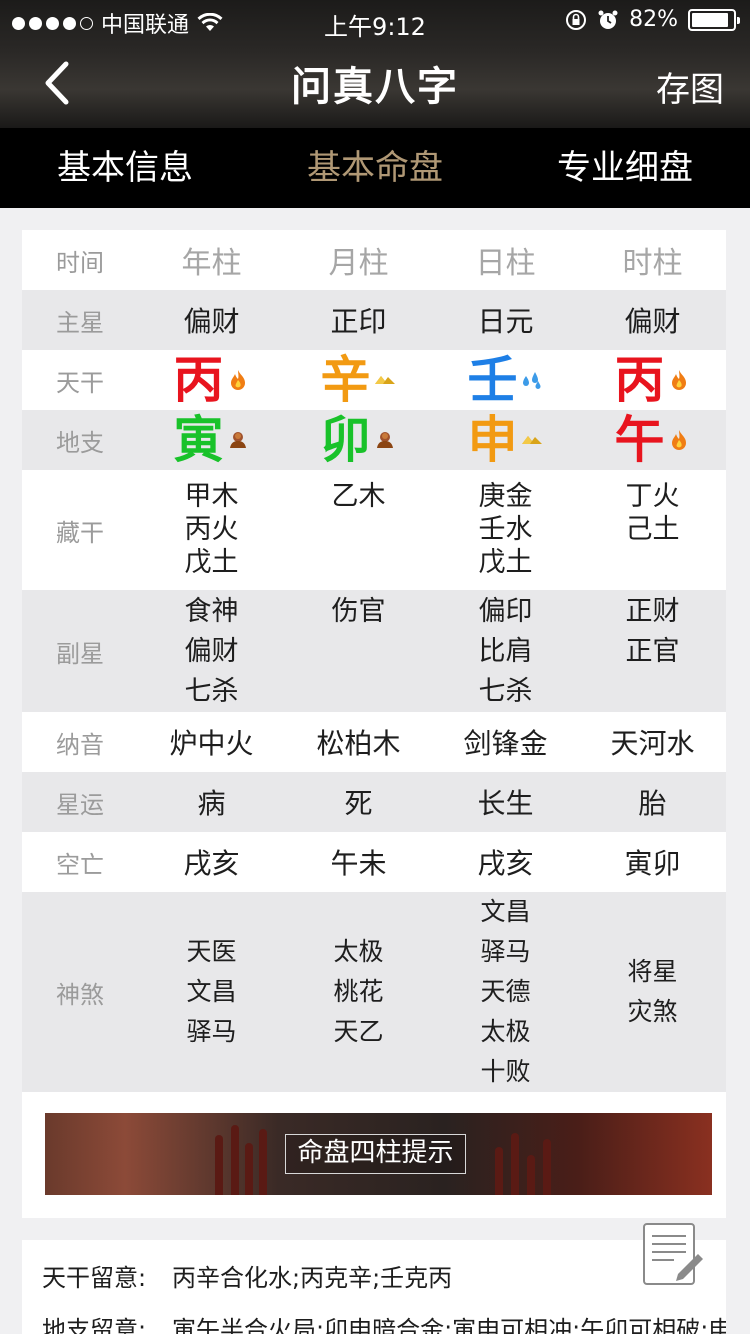 Image resolution: width=750 pixels, height=1334 pixels. Describe the element at coordinates (358, 320) in the screenshot. I see `main-star-cell: 正印` at that location.